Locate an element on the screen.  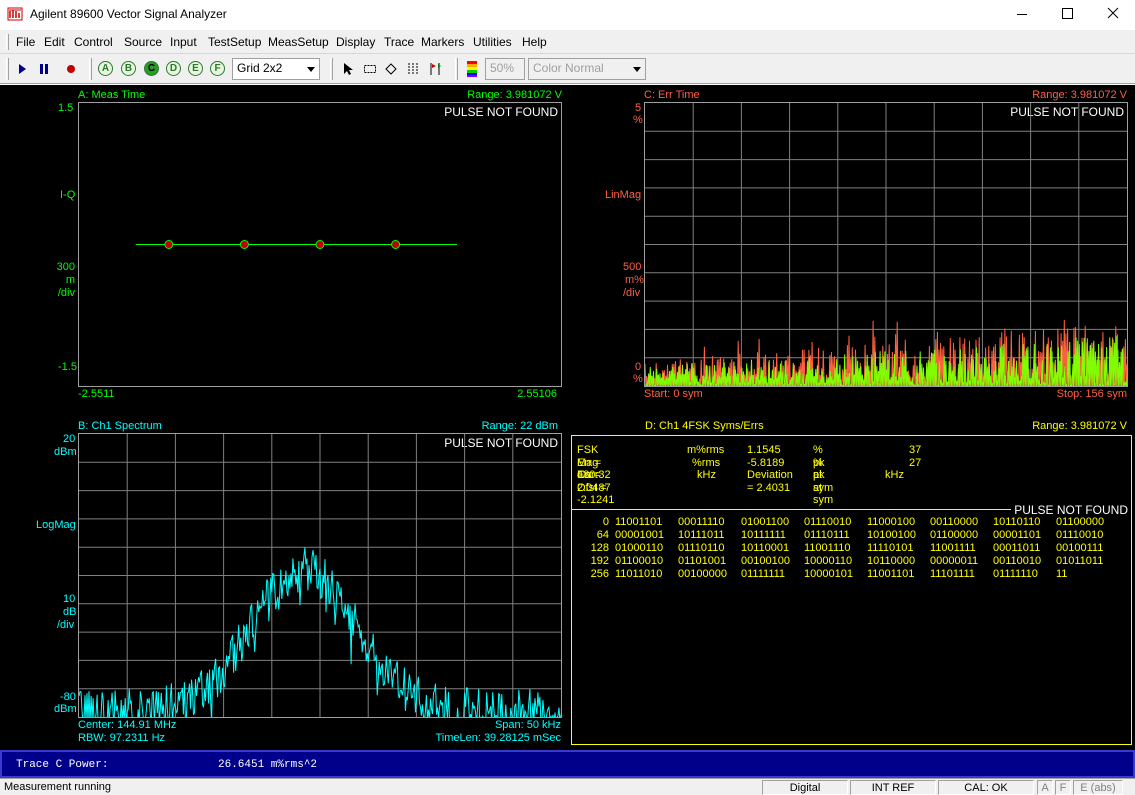
trace-e-button: E is located at coordinates (195, 68).